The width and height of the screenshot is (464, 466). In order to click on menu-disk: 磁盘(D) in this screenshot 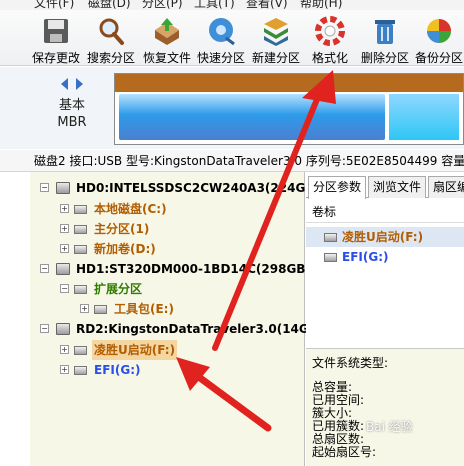, I will do `click(109, 5)`.